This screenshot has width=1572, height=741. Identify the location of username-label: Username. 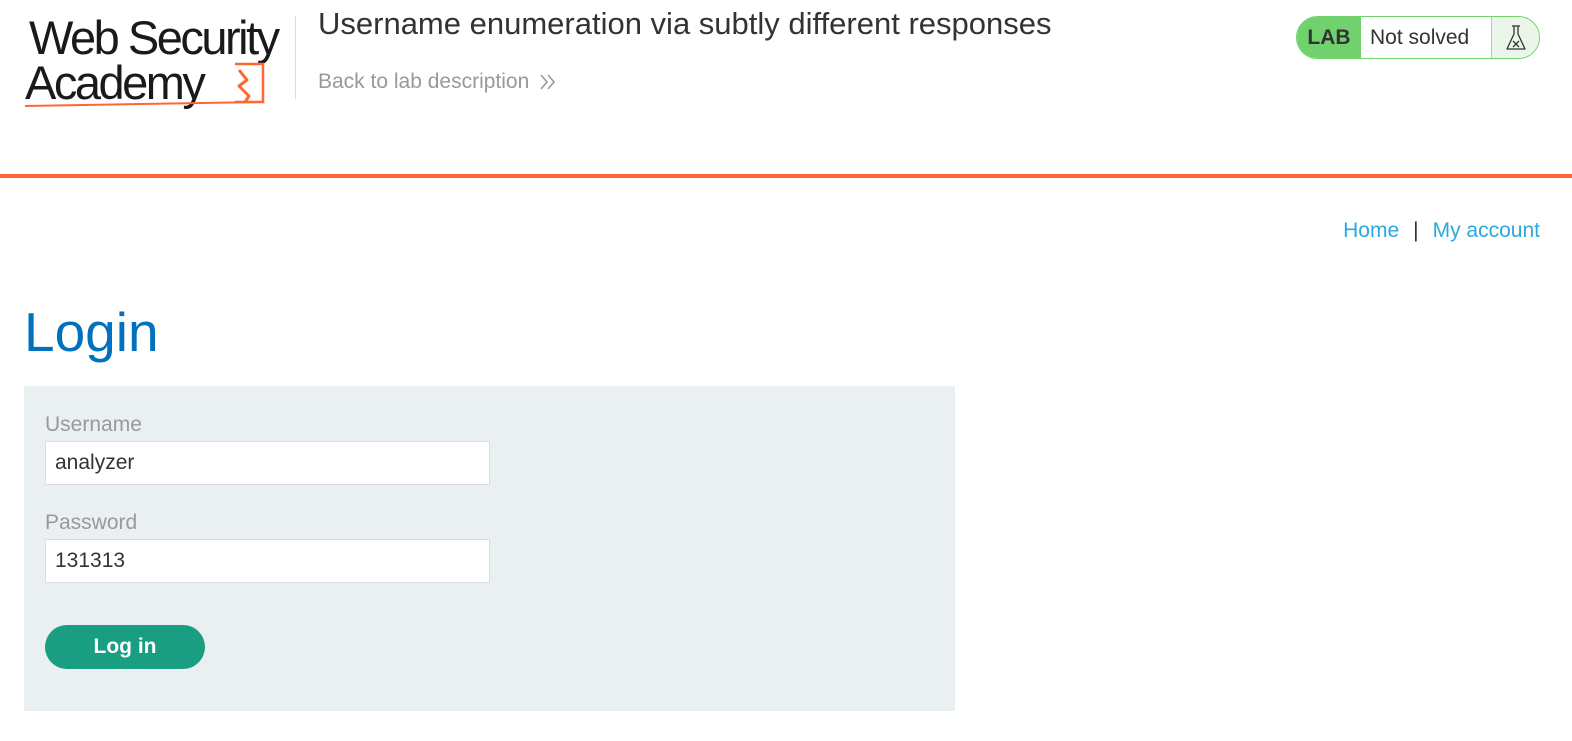
(93, 424).